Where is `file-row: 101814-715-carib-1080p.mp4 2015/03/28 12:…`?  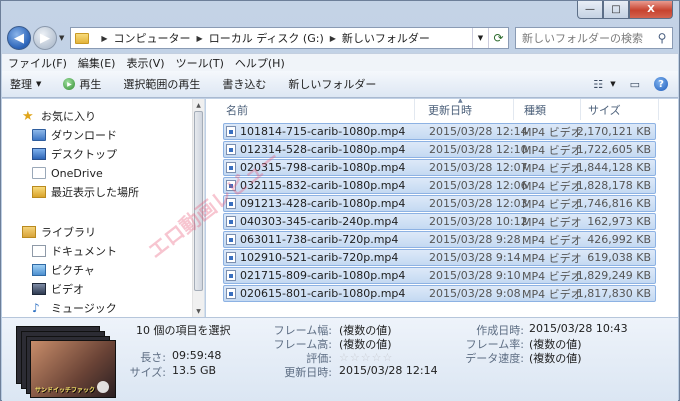
file-row: 101814-715-carib-1080p.mp4 2015/03/28 12:… is located at coordinates (439, 131).